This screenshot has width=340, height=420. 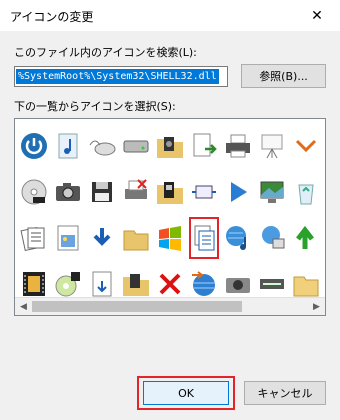 What do you see at coordinates (52, 17) in the screenshot?
I see `dialog-title: アイコンの変更` at bounding box center [52, 17].